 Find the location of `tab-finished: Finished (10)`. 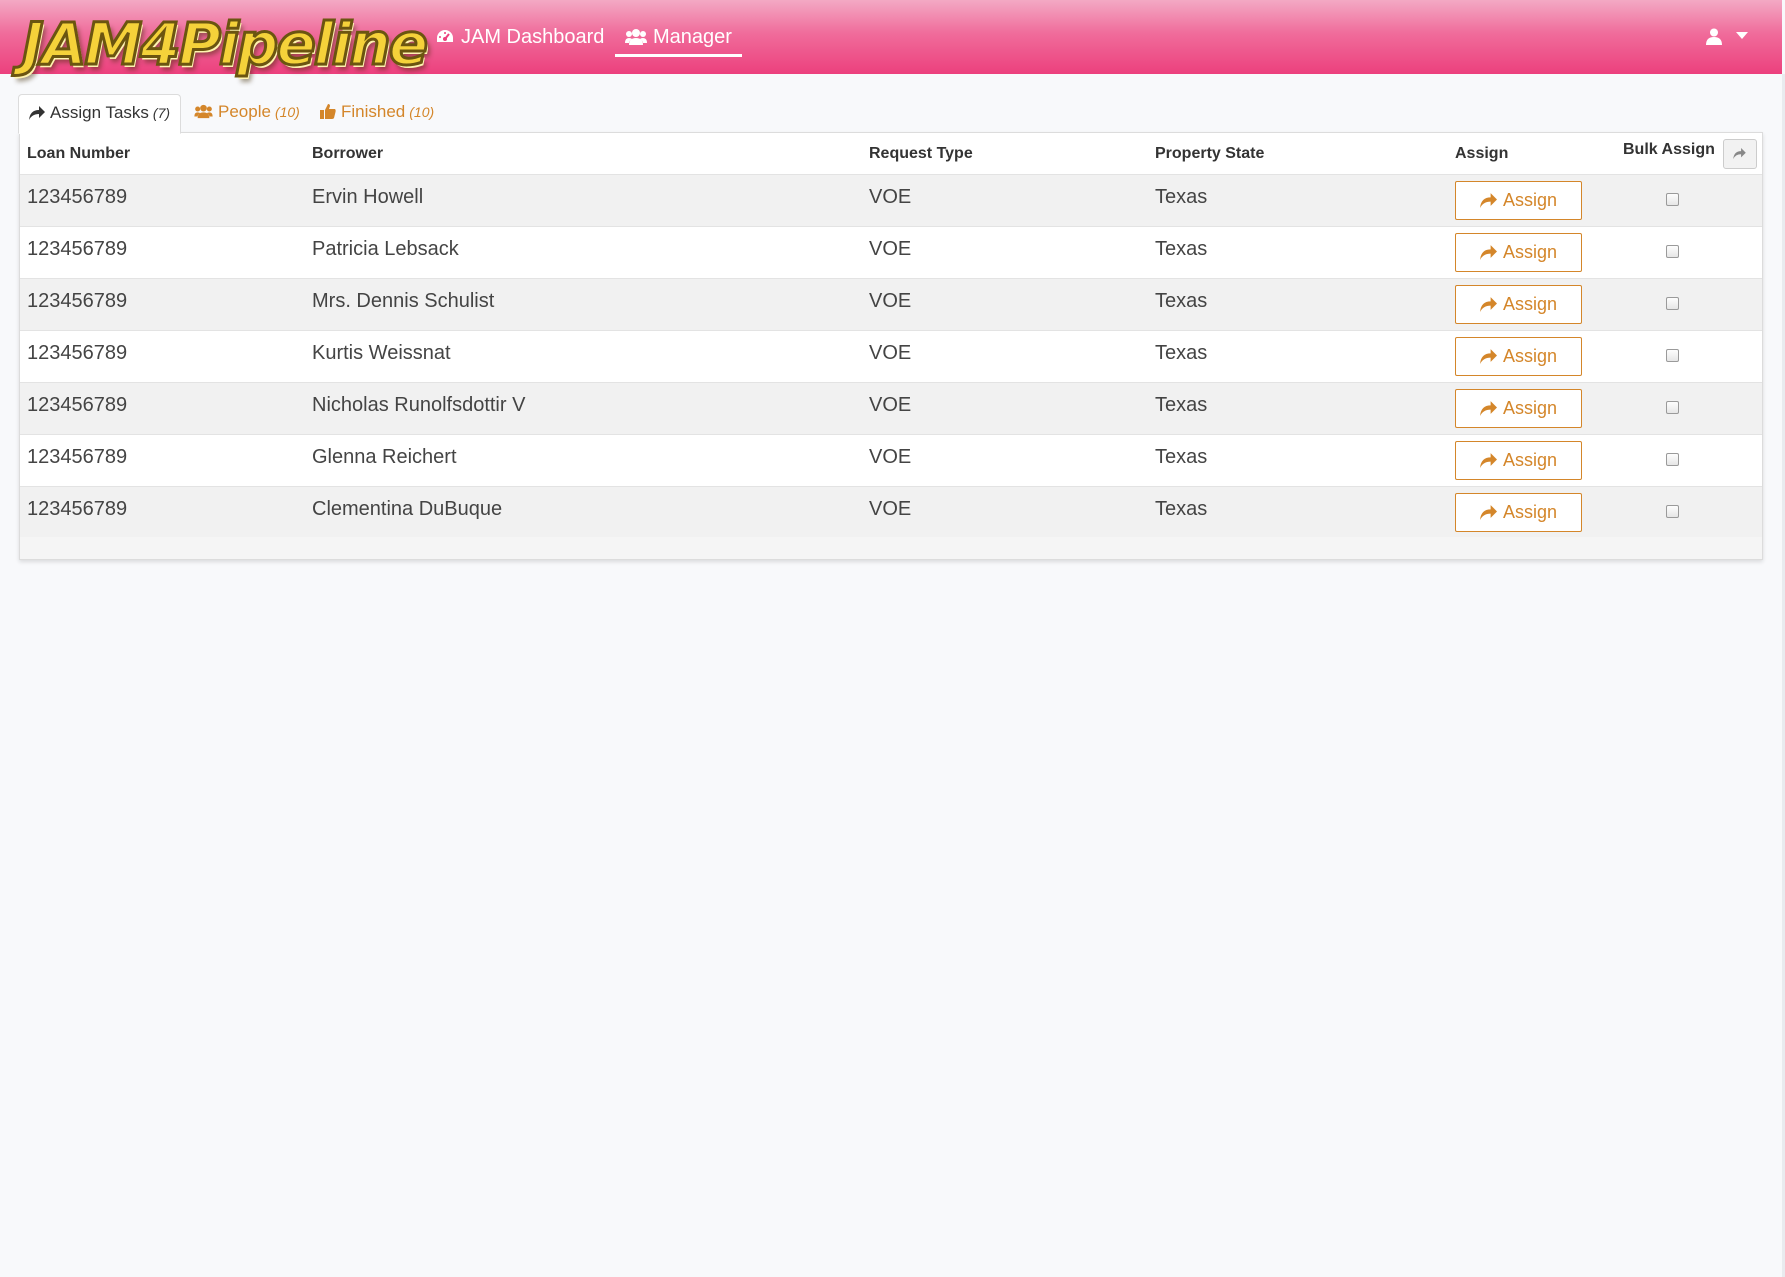

tab-finished: Finished (10) is located at coordinates (377, 113).